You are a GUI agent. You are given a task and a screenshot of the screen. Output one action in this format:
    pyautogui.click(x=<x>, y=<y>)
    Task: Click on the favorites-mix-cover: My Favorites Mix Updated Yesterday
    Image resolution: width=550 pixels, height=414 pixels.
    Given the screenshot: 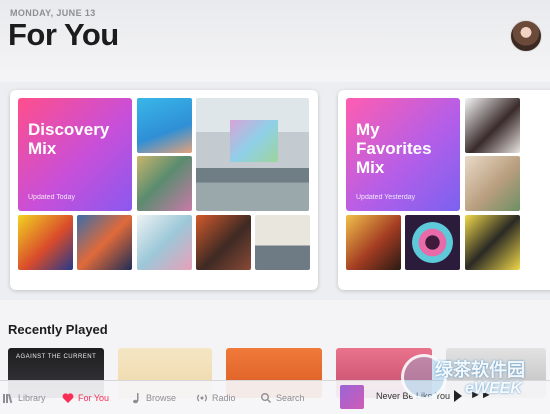 What is the action you would take?
    pyautogui.click(x=403, y=154)
    